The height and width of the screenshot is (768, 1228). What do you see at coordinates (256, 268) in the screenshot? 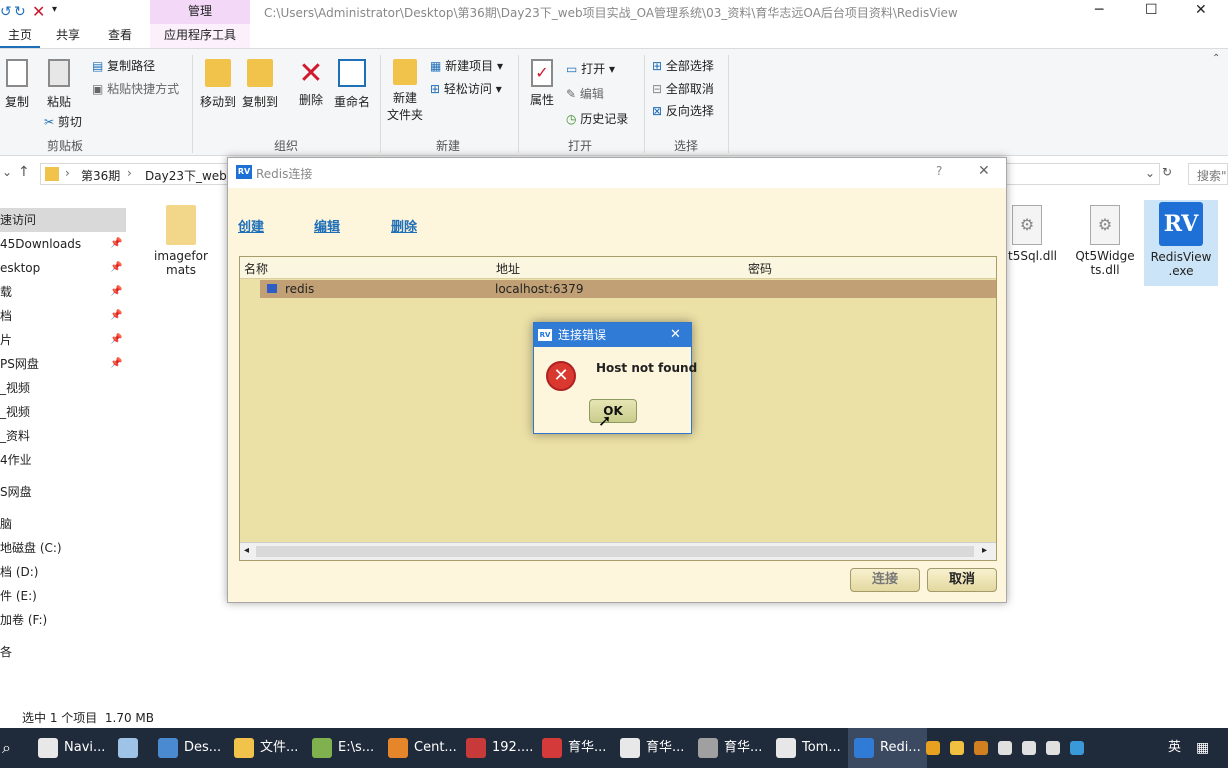
I see `column-header-name: 名称` at bounding box center [256, 268].